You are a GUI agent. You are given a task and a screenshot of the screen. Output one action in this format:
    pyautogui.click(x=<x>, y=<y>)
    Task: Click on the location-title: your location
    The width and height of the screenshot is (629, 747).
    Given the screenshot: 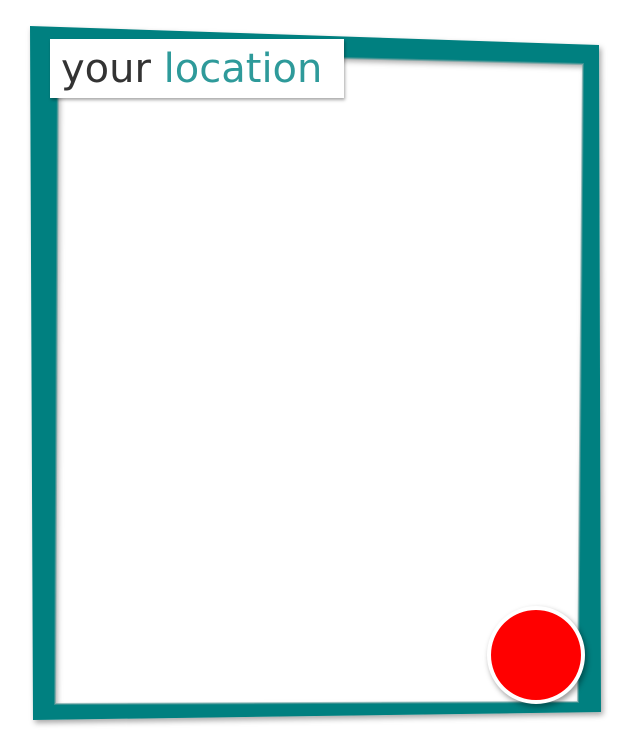 What is the action you would take?
    pyautogui.click(x=197, y=68)
    